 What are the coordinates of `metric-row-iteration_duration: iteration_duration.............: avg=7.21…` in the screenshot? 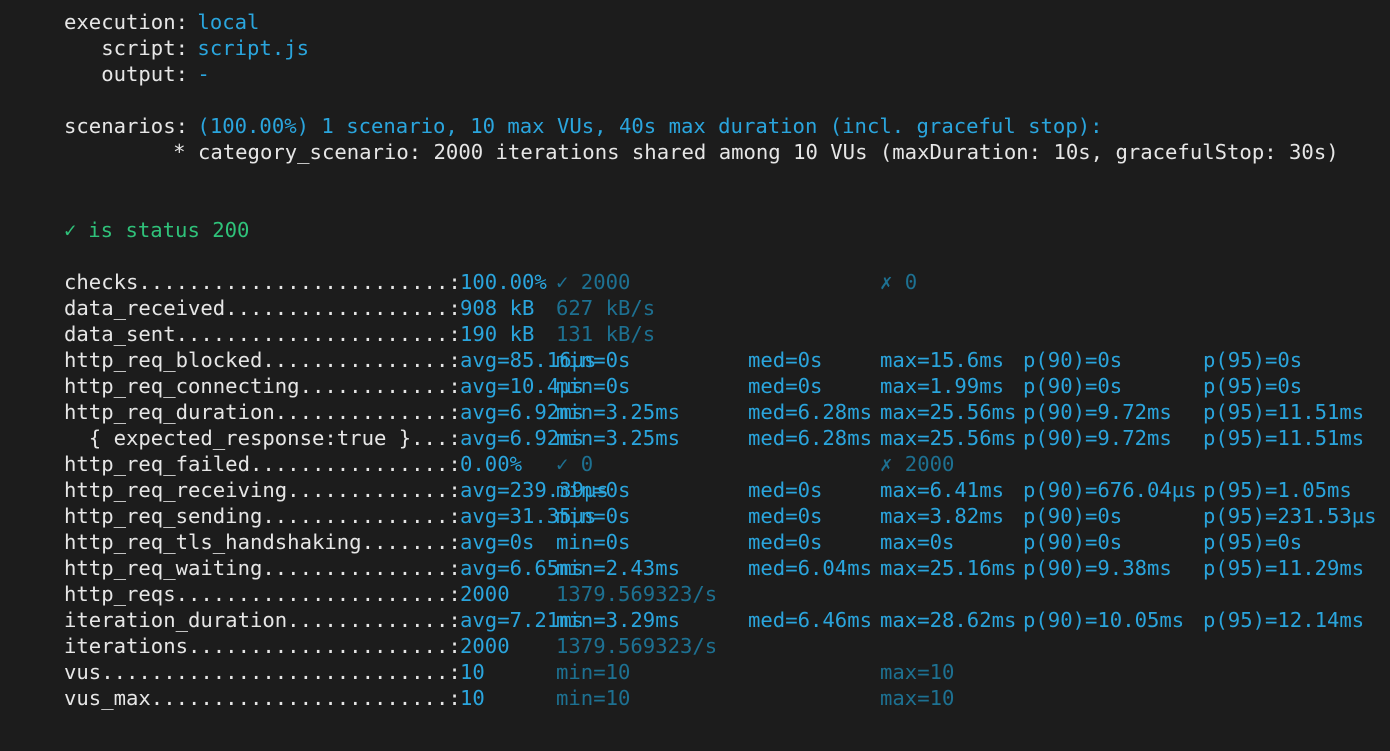 It's located at (695, 620).